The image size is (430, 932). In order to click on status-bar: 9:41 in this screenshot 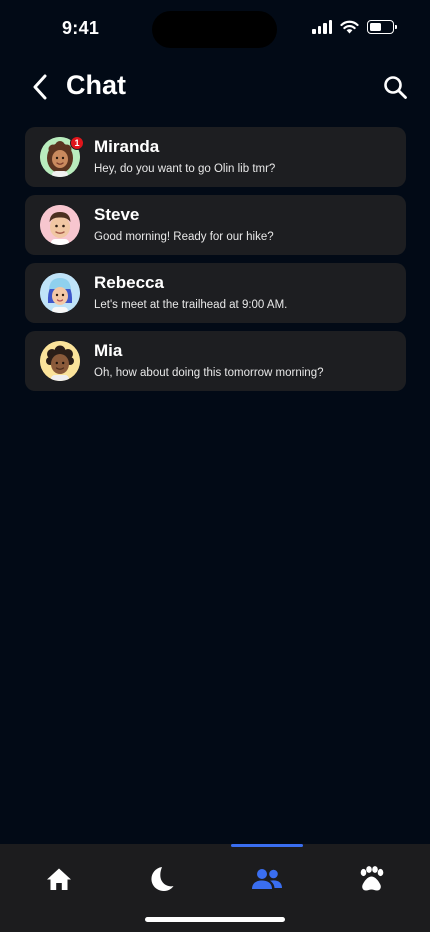, I will do `click(215, 29)`.